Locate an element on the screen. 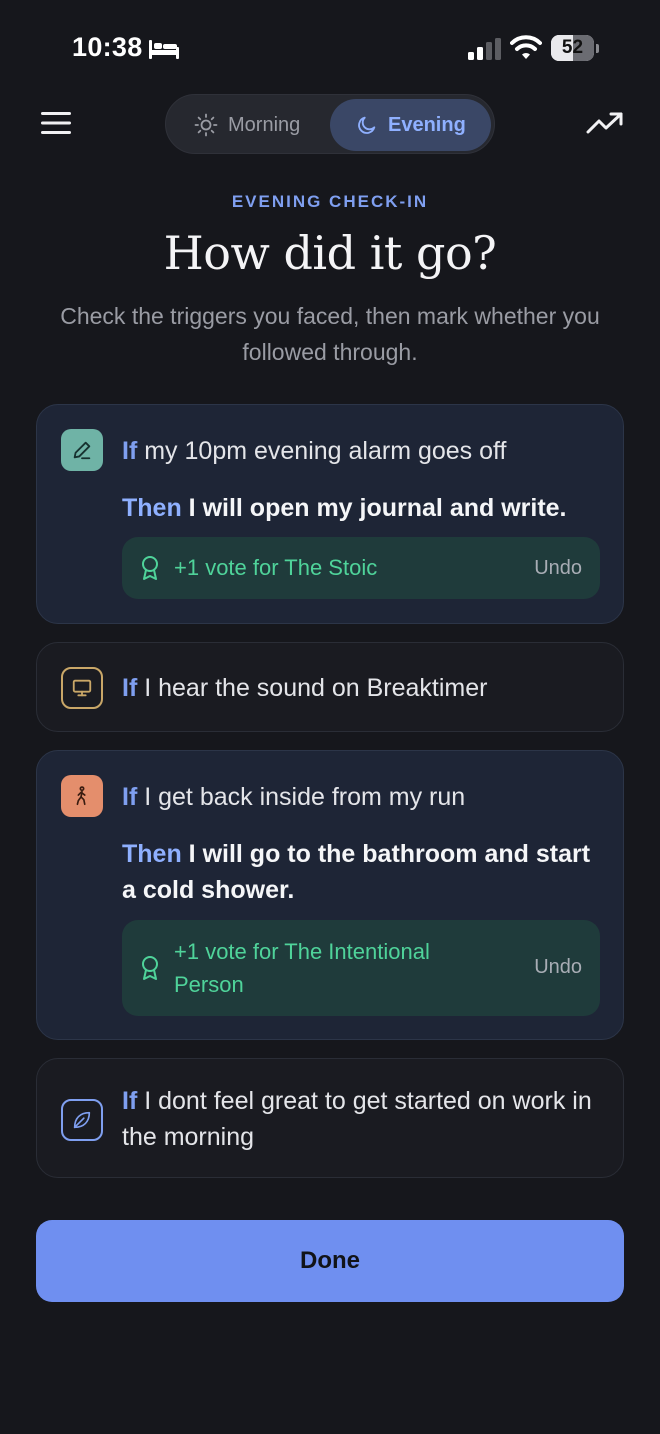 The width and height of the screenshot is (660, 1434). card-3-if-text: I get back inside from my run is located at coordinates (305, 797).